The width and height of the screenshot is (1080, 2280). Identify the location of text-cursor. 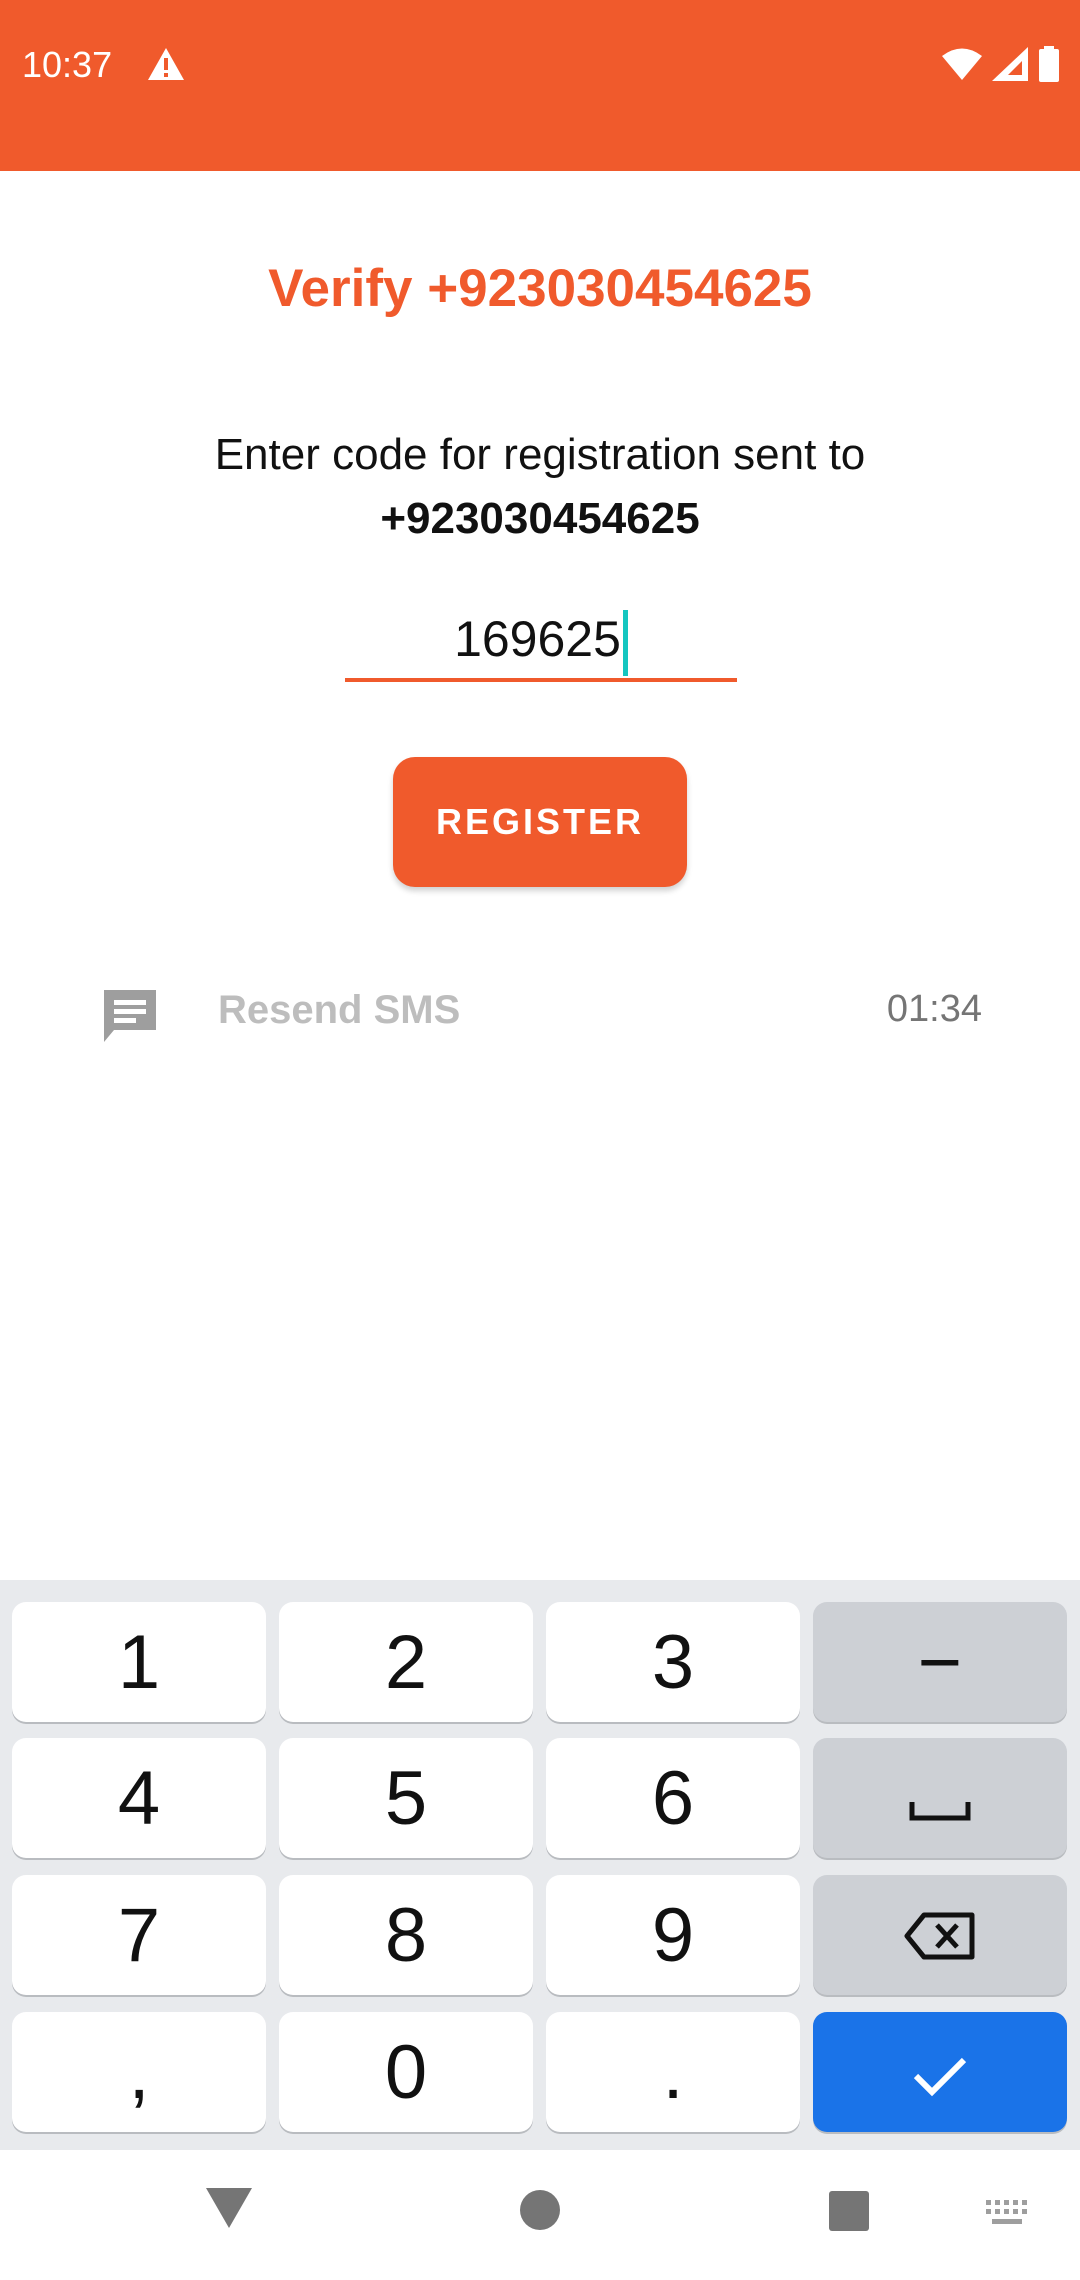
(625, 642).